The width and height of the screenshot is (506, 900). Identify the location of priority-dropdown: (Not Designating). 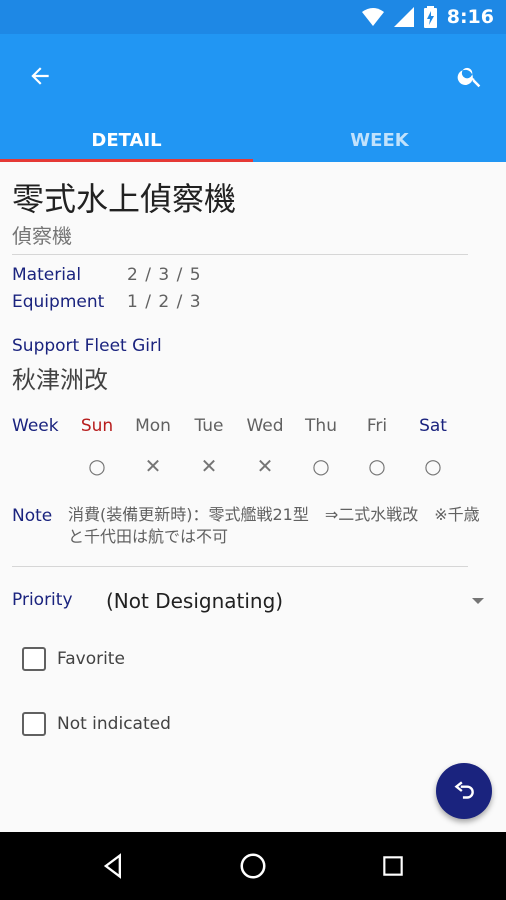
(298, 601).